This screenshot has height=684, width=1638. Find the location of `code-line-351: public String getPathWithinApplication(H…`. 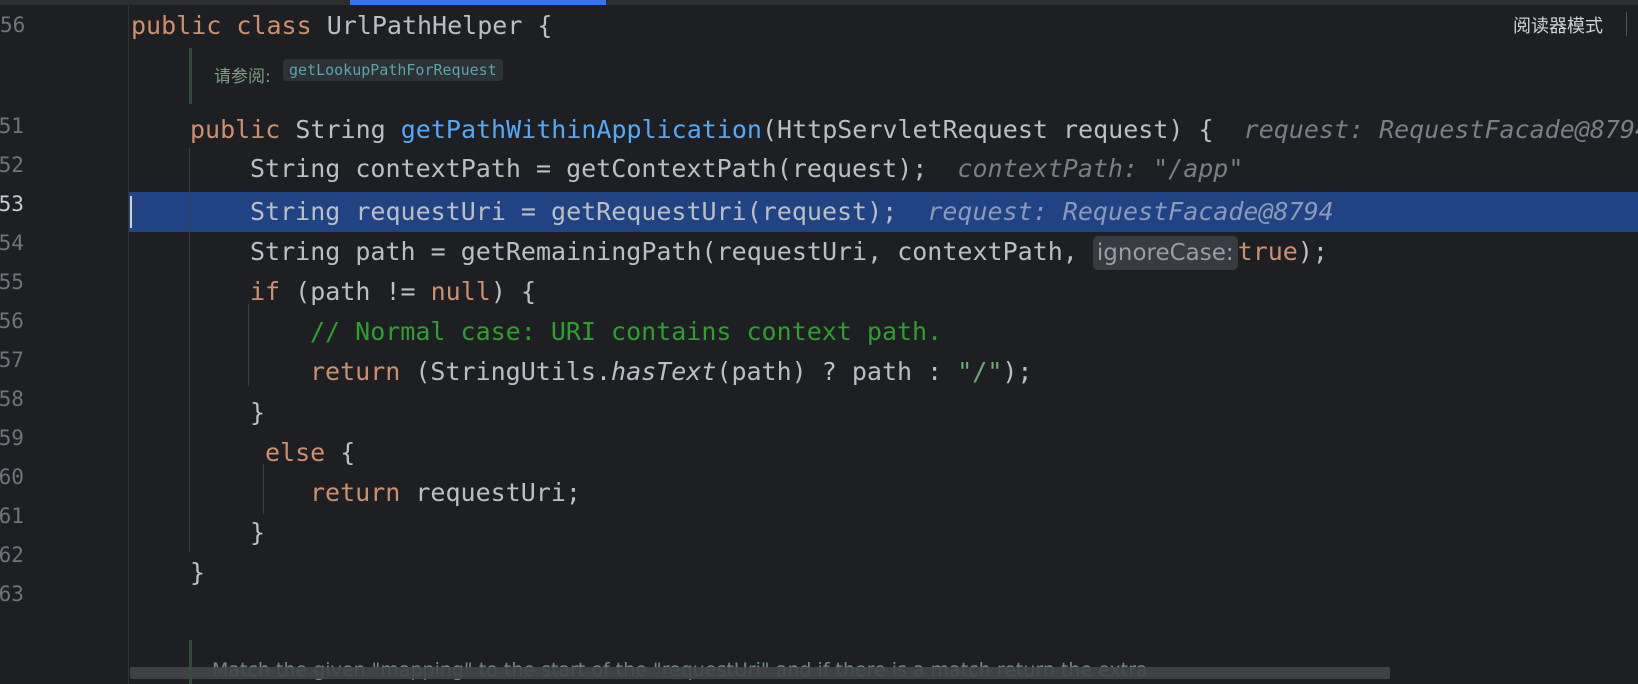

code-line-351: public String getPathWithinApplication(H… is located at coordinates (914, 130).